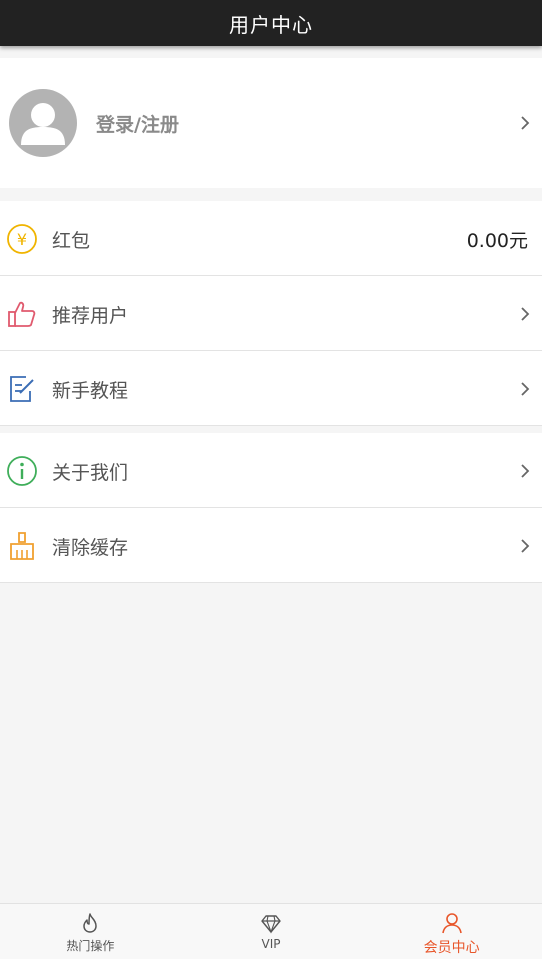 The height and width of the screenshot is (959, 542). I want to click on thumbs-up-icon, so click(22, 314).